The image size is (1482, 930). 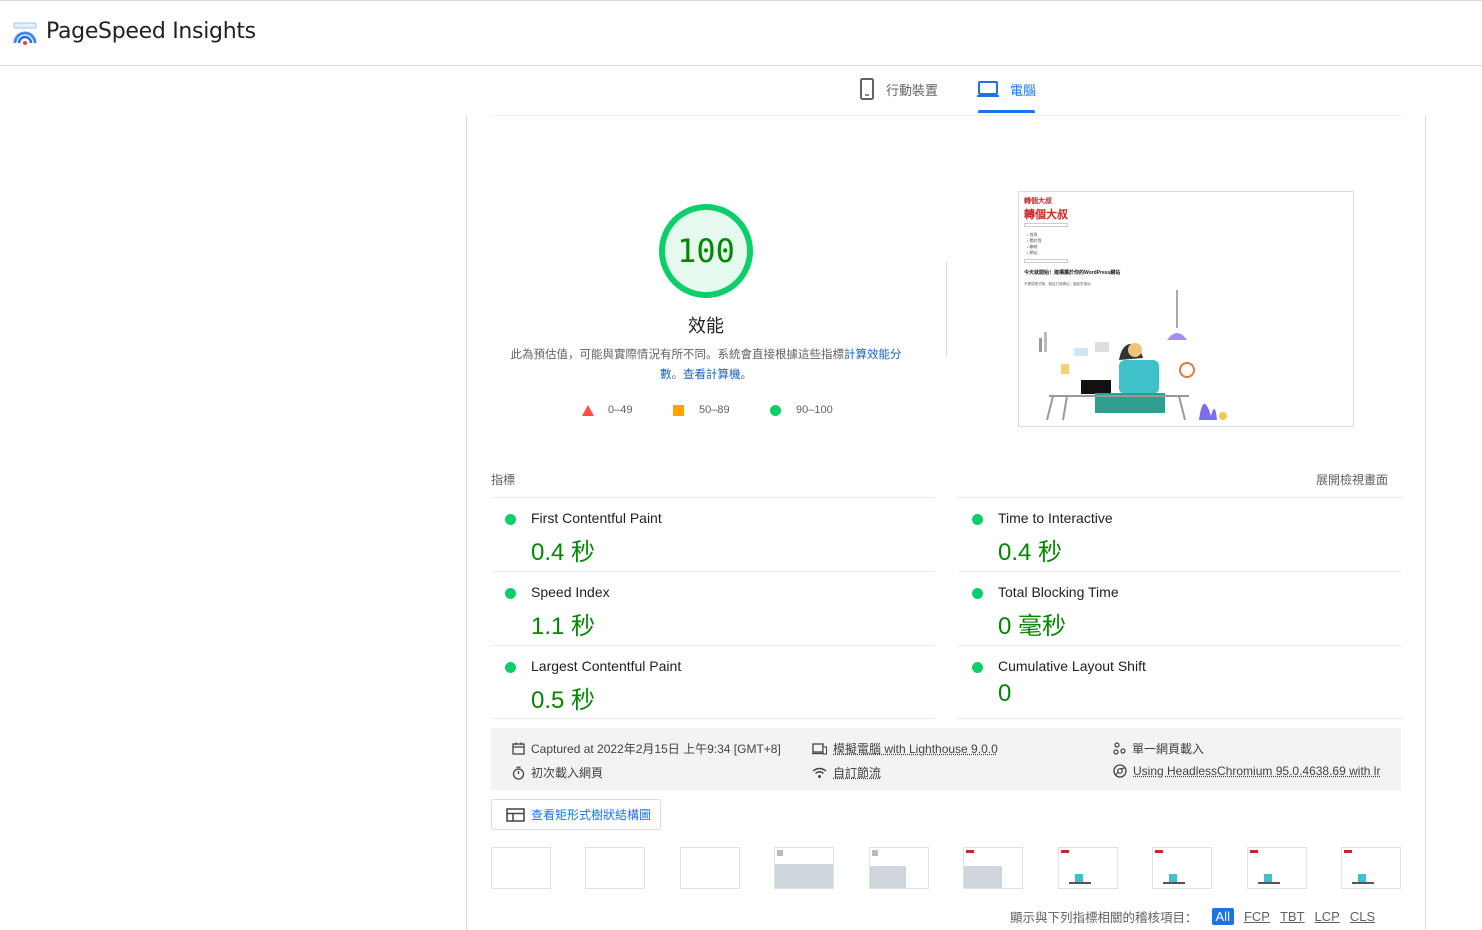 What do you see at coordinates (1257, 916) in the screenshot?
I see `filter-chip-fcp: FCP` at bounding box center [1257, 916].